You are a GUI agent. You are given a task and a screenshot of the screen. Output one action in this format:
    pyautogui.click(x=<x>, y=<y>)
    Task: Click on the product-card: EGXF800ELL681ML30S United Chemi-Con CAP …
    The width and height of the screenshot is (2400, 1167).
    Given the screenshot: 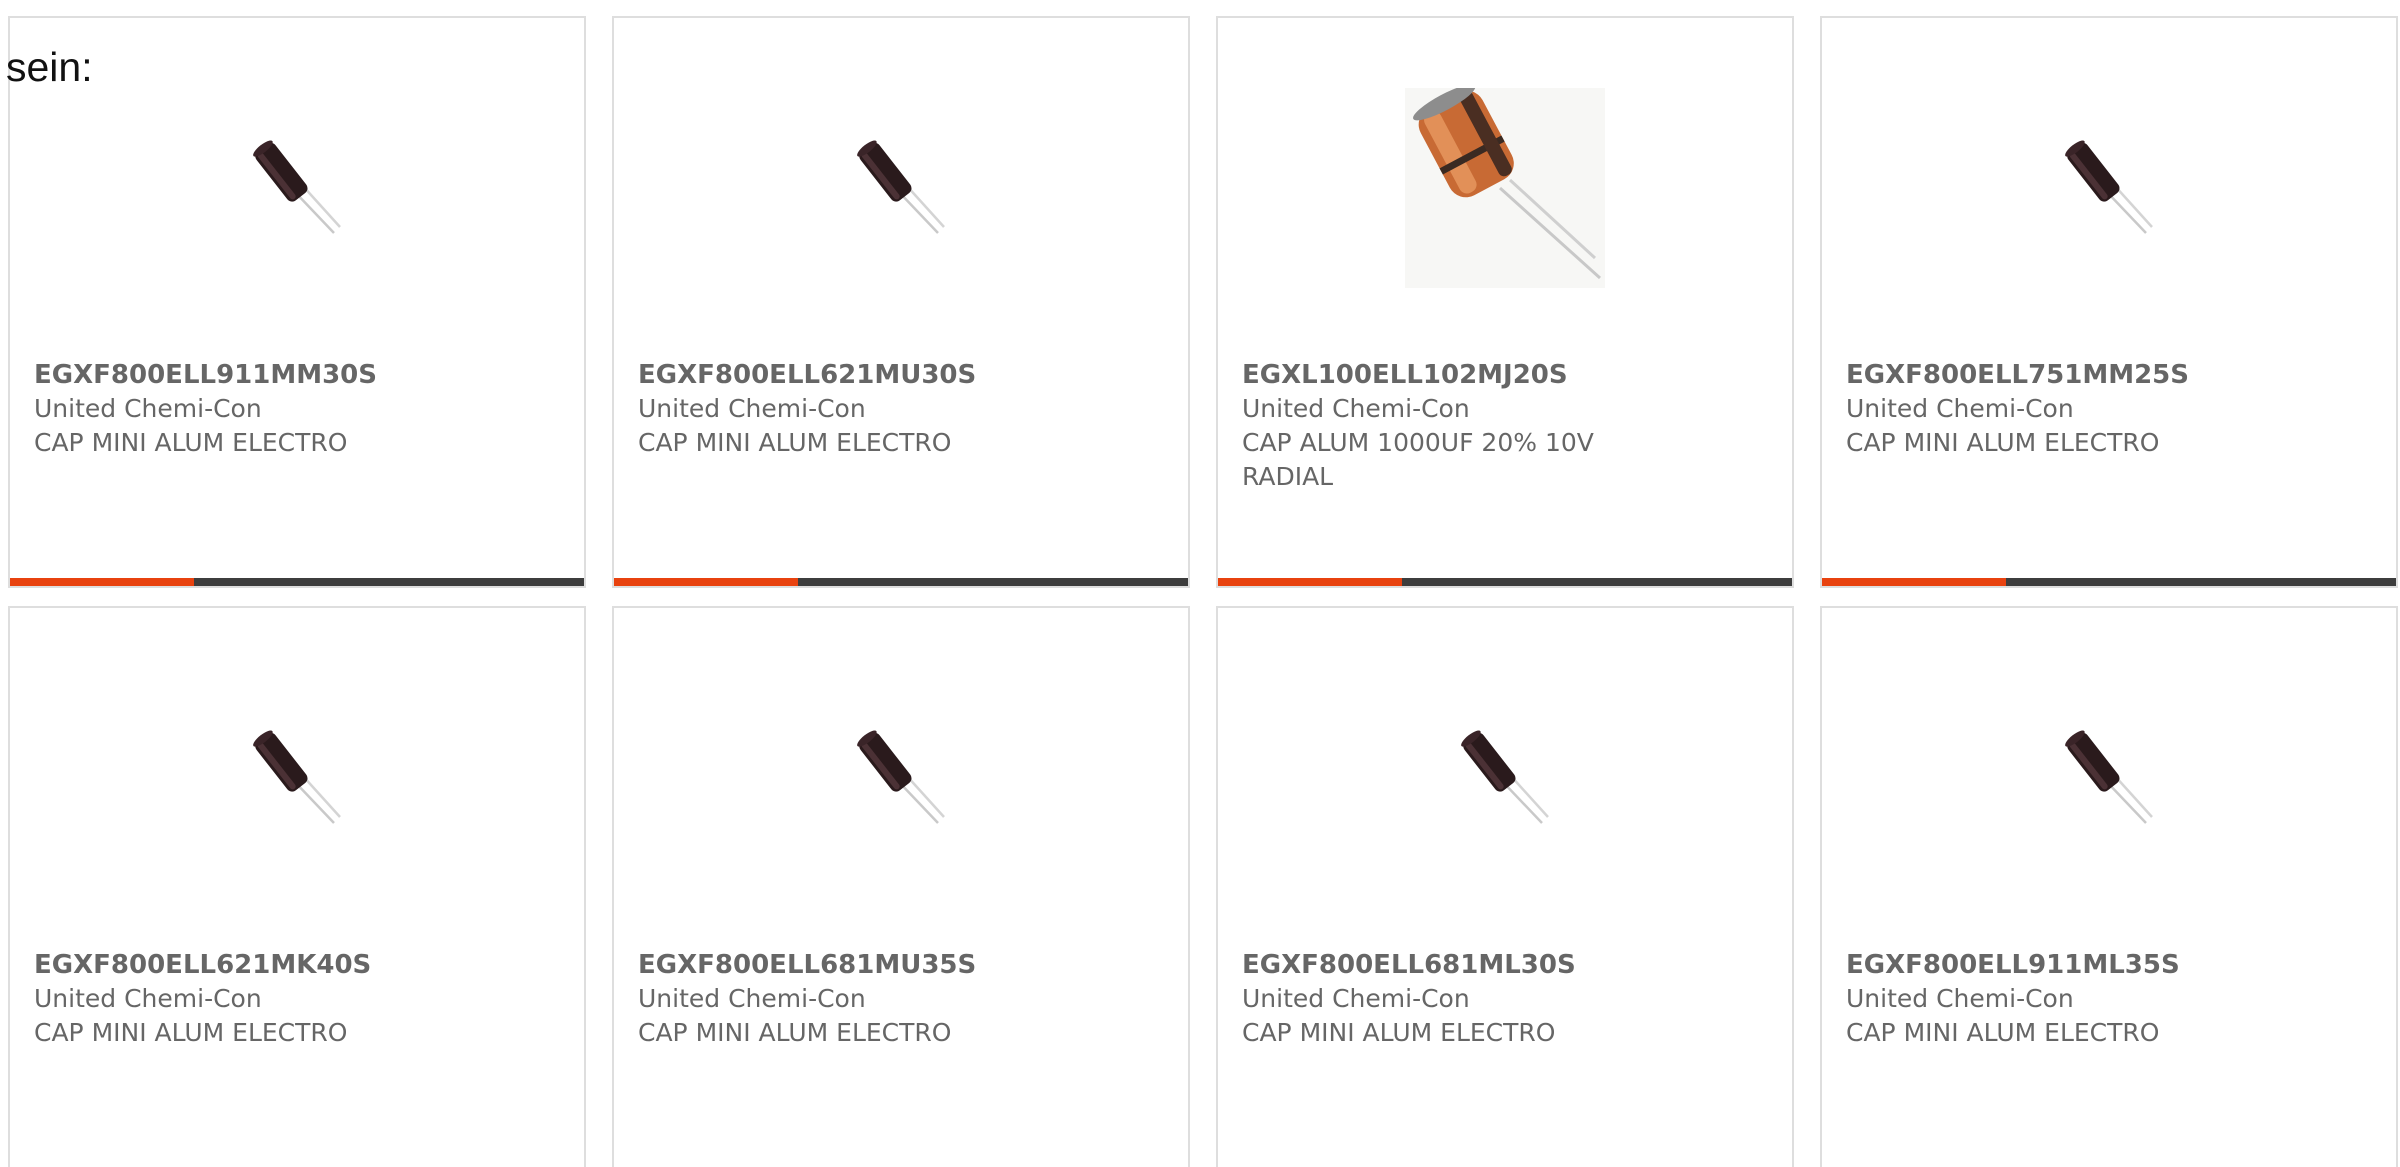 What is the action you would take?
    pyautogui.click(x=1505, y=886)
    